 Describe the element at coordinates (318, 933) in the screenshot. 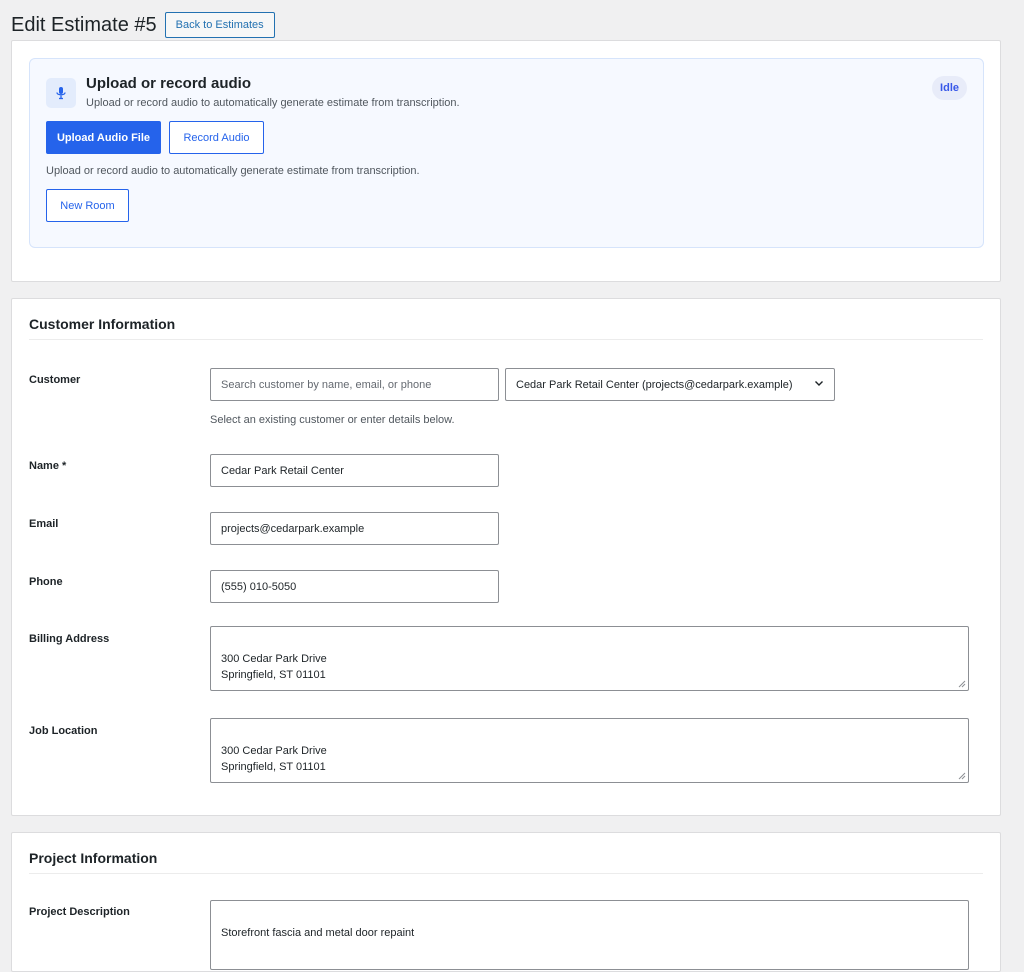

I see `project-description-value: Storefront fascia and metal door repaint` at that location.